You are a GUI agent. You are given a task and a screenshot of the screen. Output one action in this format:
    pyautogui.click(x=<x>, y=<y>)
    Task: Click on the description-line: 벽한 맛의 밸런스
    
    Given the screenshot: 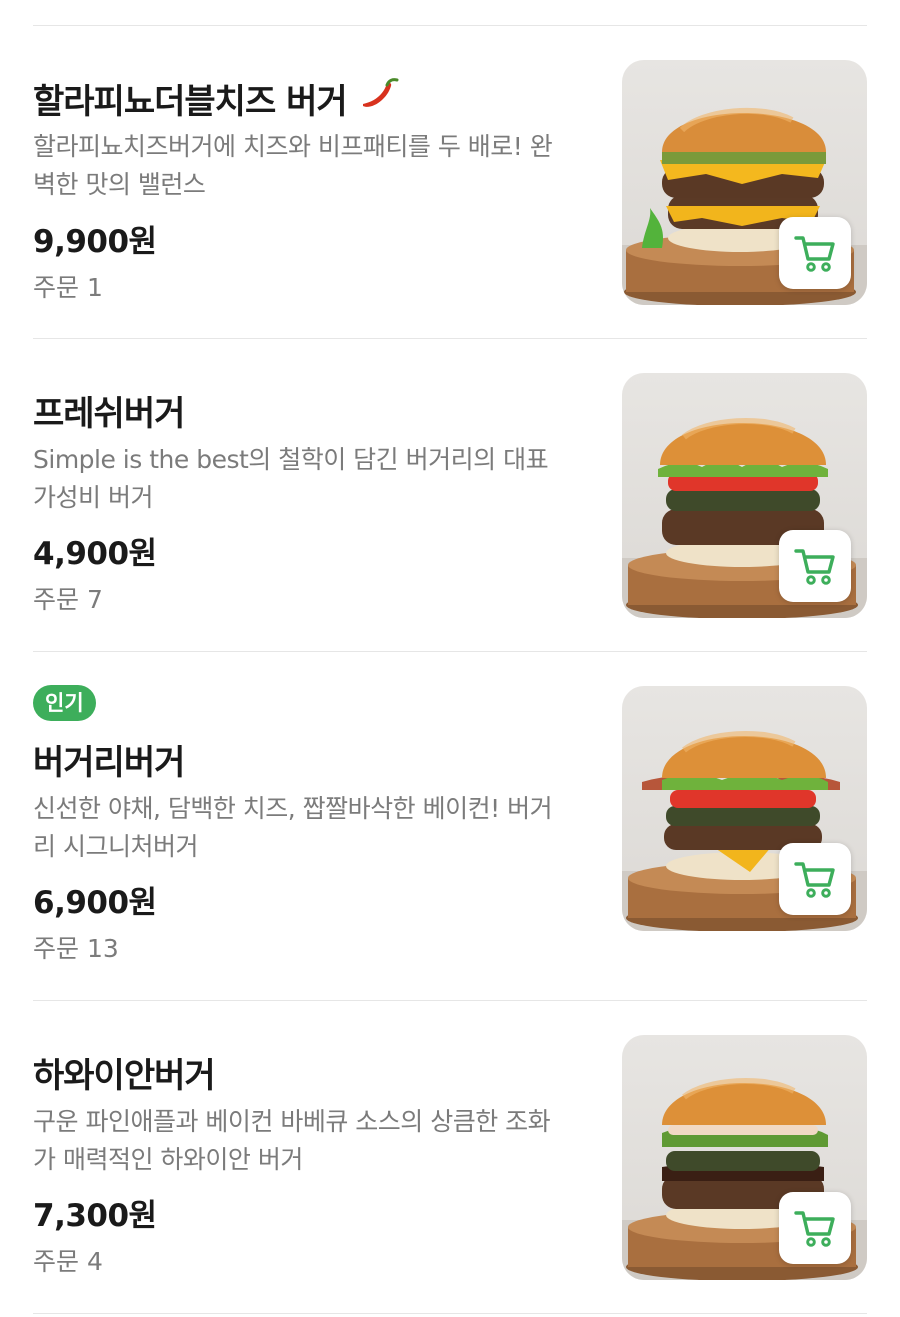 What is the action you would take?
    pyautogui.click(x=119, y=184)
    